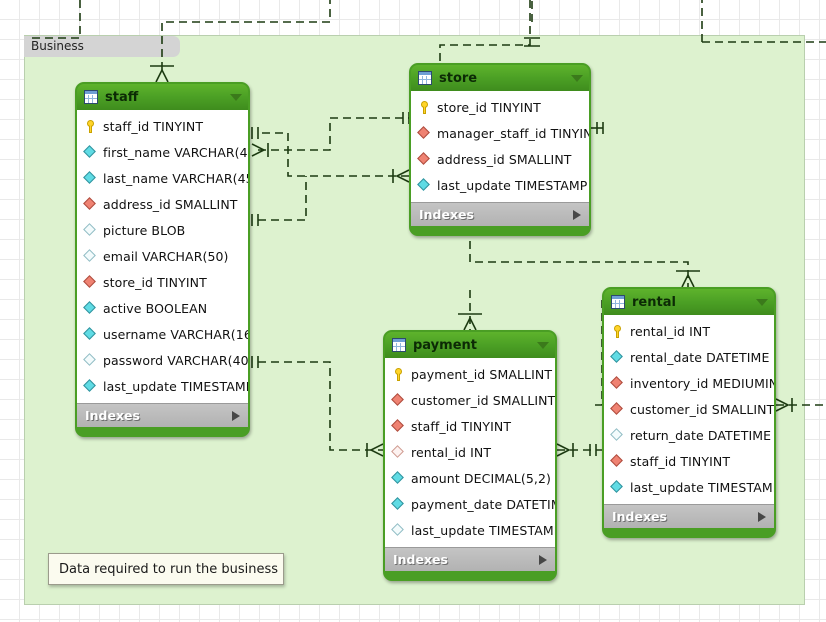  Describe the element at coordinates (470, 559) in the screenshot. I see `indexes-bar-payment: Indexes` at that location.